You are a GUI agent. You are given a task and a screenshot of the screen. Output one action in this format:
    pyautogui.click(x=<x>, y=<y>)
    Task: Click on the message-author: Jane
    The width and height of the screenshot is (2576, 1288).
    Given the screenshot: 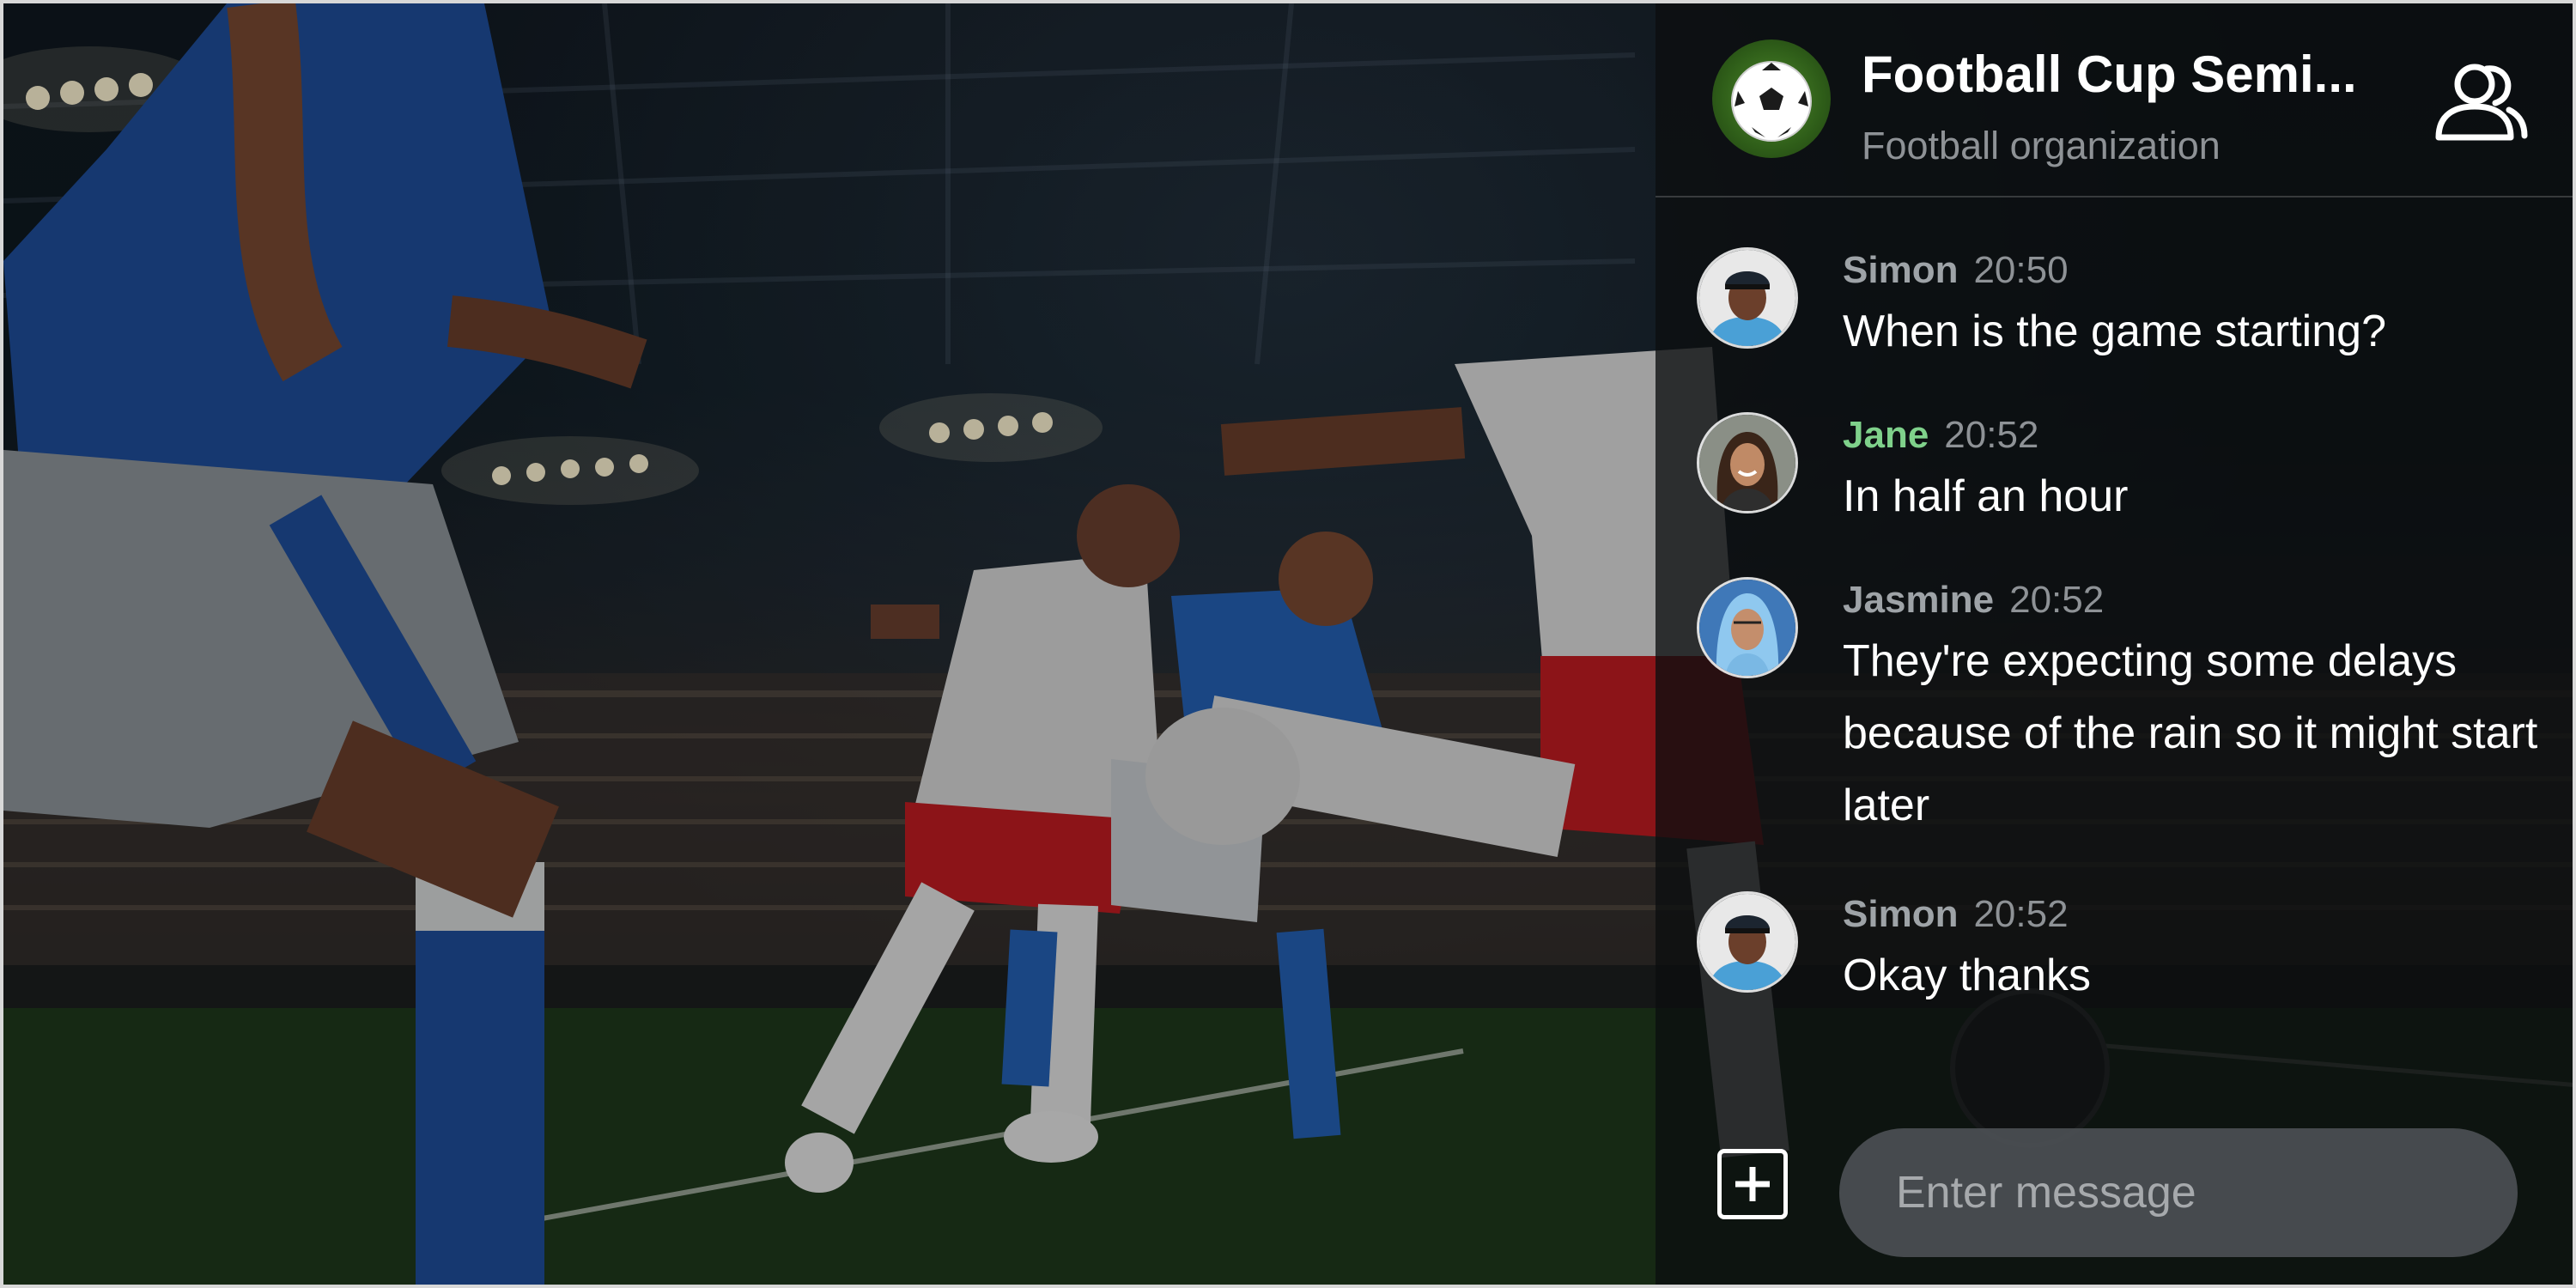 What is the action you would take?
    pyautogui.click(x=1886, y=435)
    